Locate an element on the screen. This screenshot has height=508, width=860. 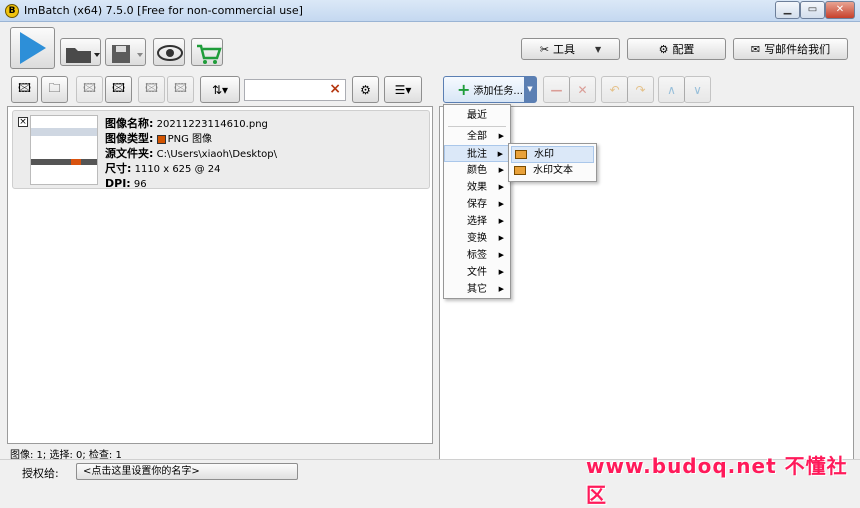
minimize-button: ▁ is located at coordinates (787, 10).